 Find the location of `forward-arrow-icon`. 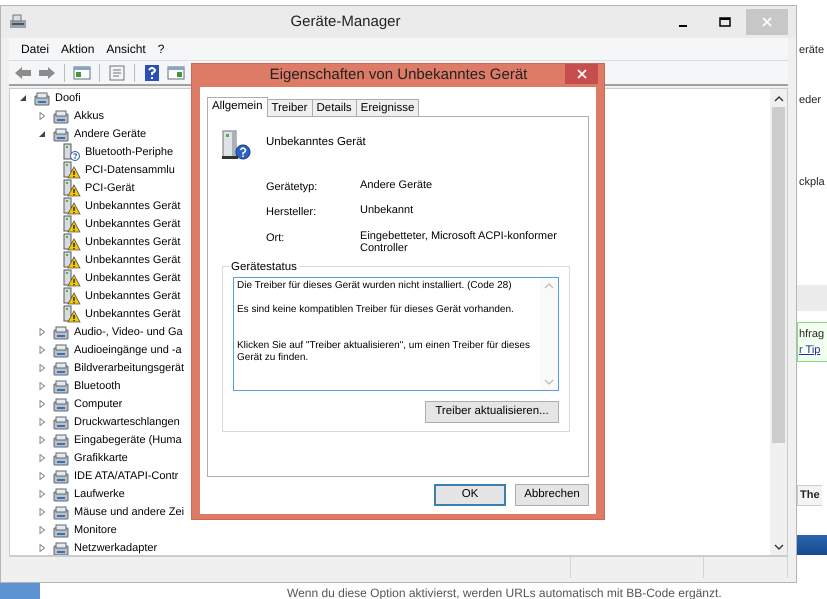

forward-arrow-icon is located at coordinates (47, 72).